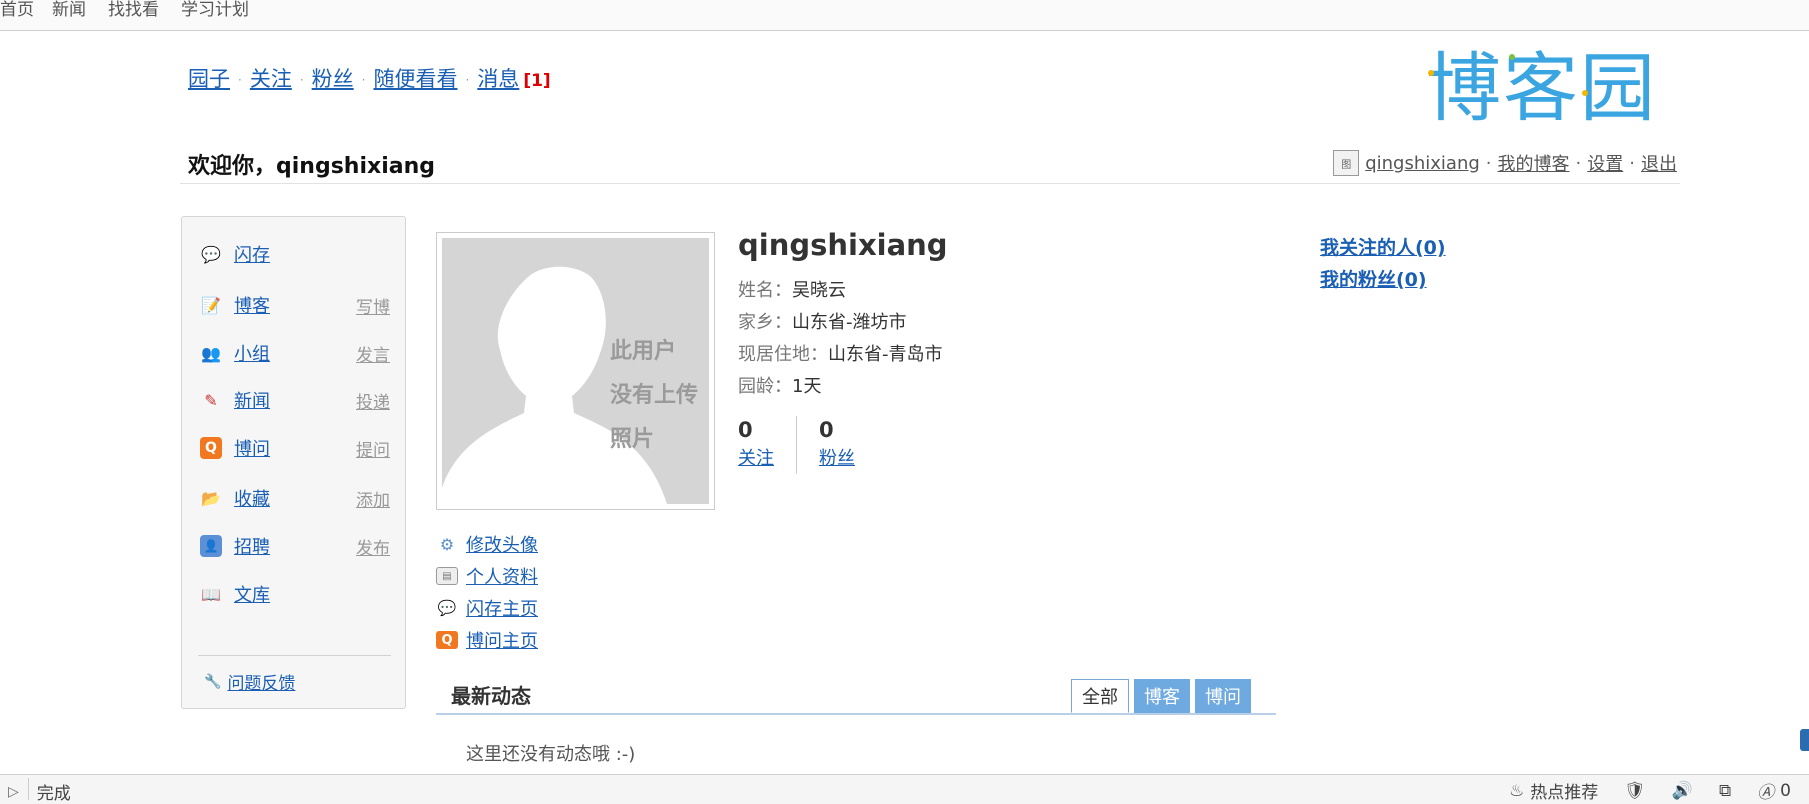 Image resolution: width=1809 pixels, height=804 pixels. I want to click on username-link: qingshixiang, so click(1422, 163).